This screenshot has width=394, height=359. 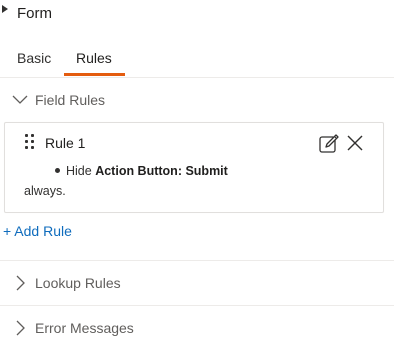 I want to click on section-error-messages: Error Messages, so click(x=197, y=327).